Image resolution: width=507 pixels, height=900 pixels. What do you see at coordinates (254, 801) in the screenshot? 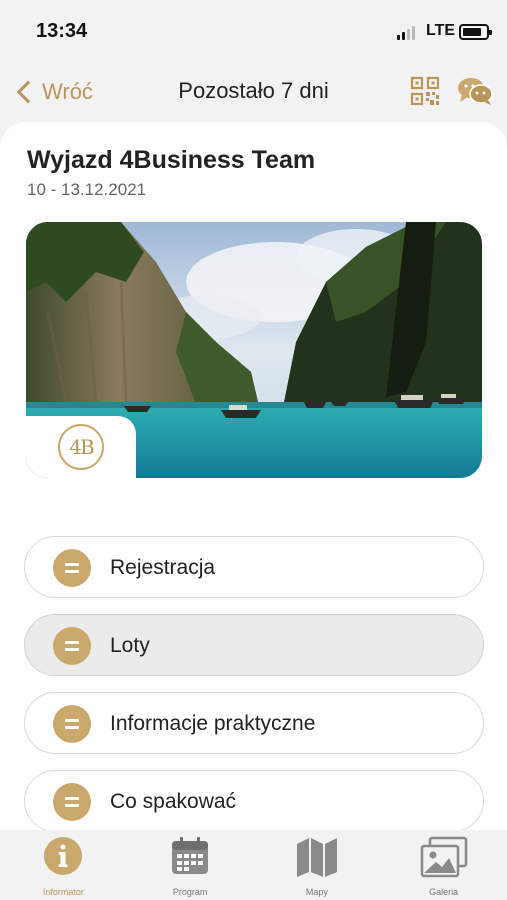
I see `menu-item-co-spakowac: Co spakować` at bounding box center [254, 801].